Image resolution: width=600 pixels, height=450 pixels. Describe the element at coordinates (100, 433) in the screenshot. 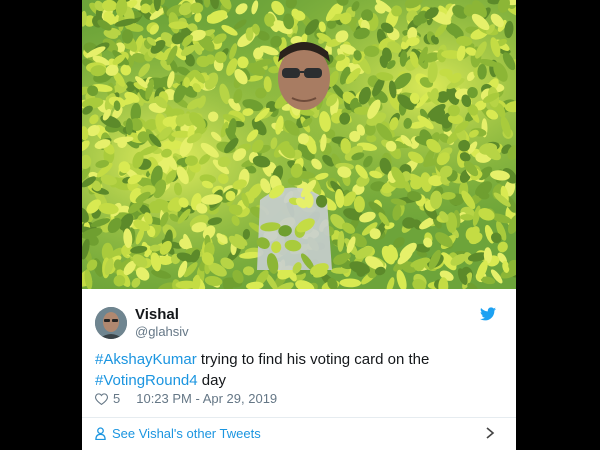

I see `person-icon` at that location.